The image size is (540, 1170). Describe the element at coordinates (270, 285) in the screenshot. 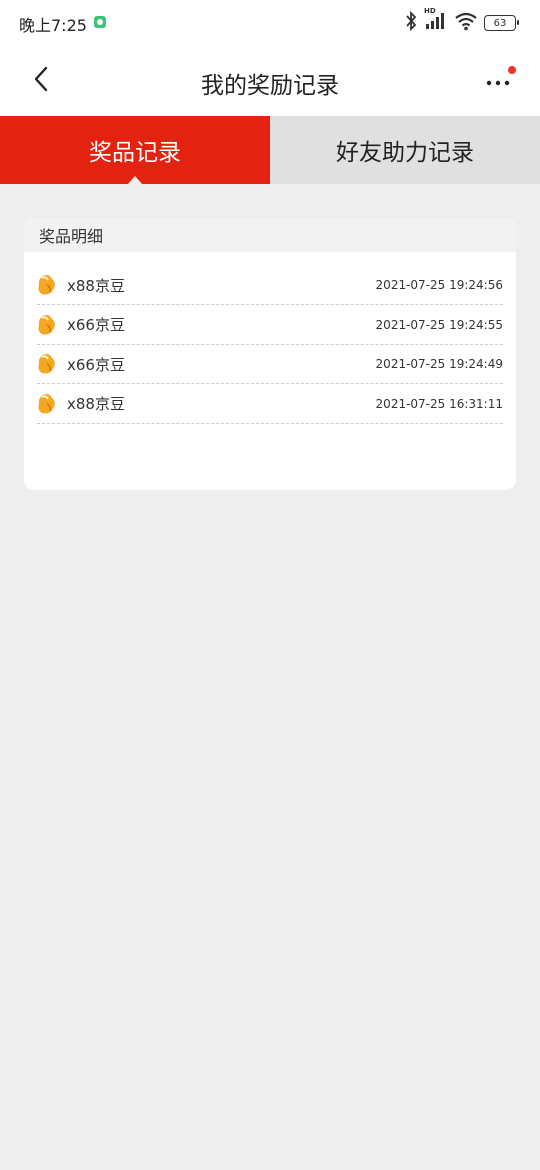

I see `list-item: x88京豆 2021-07-25 19:24:56` at that location.